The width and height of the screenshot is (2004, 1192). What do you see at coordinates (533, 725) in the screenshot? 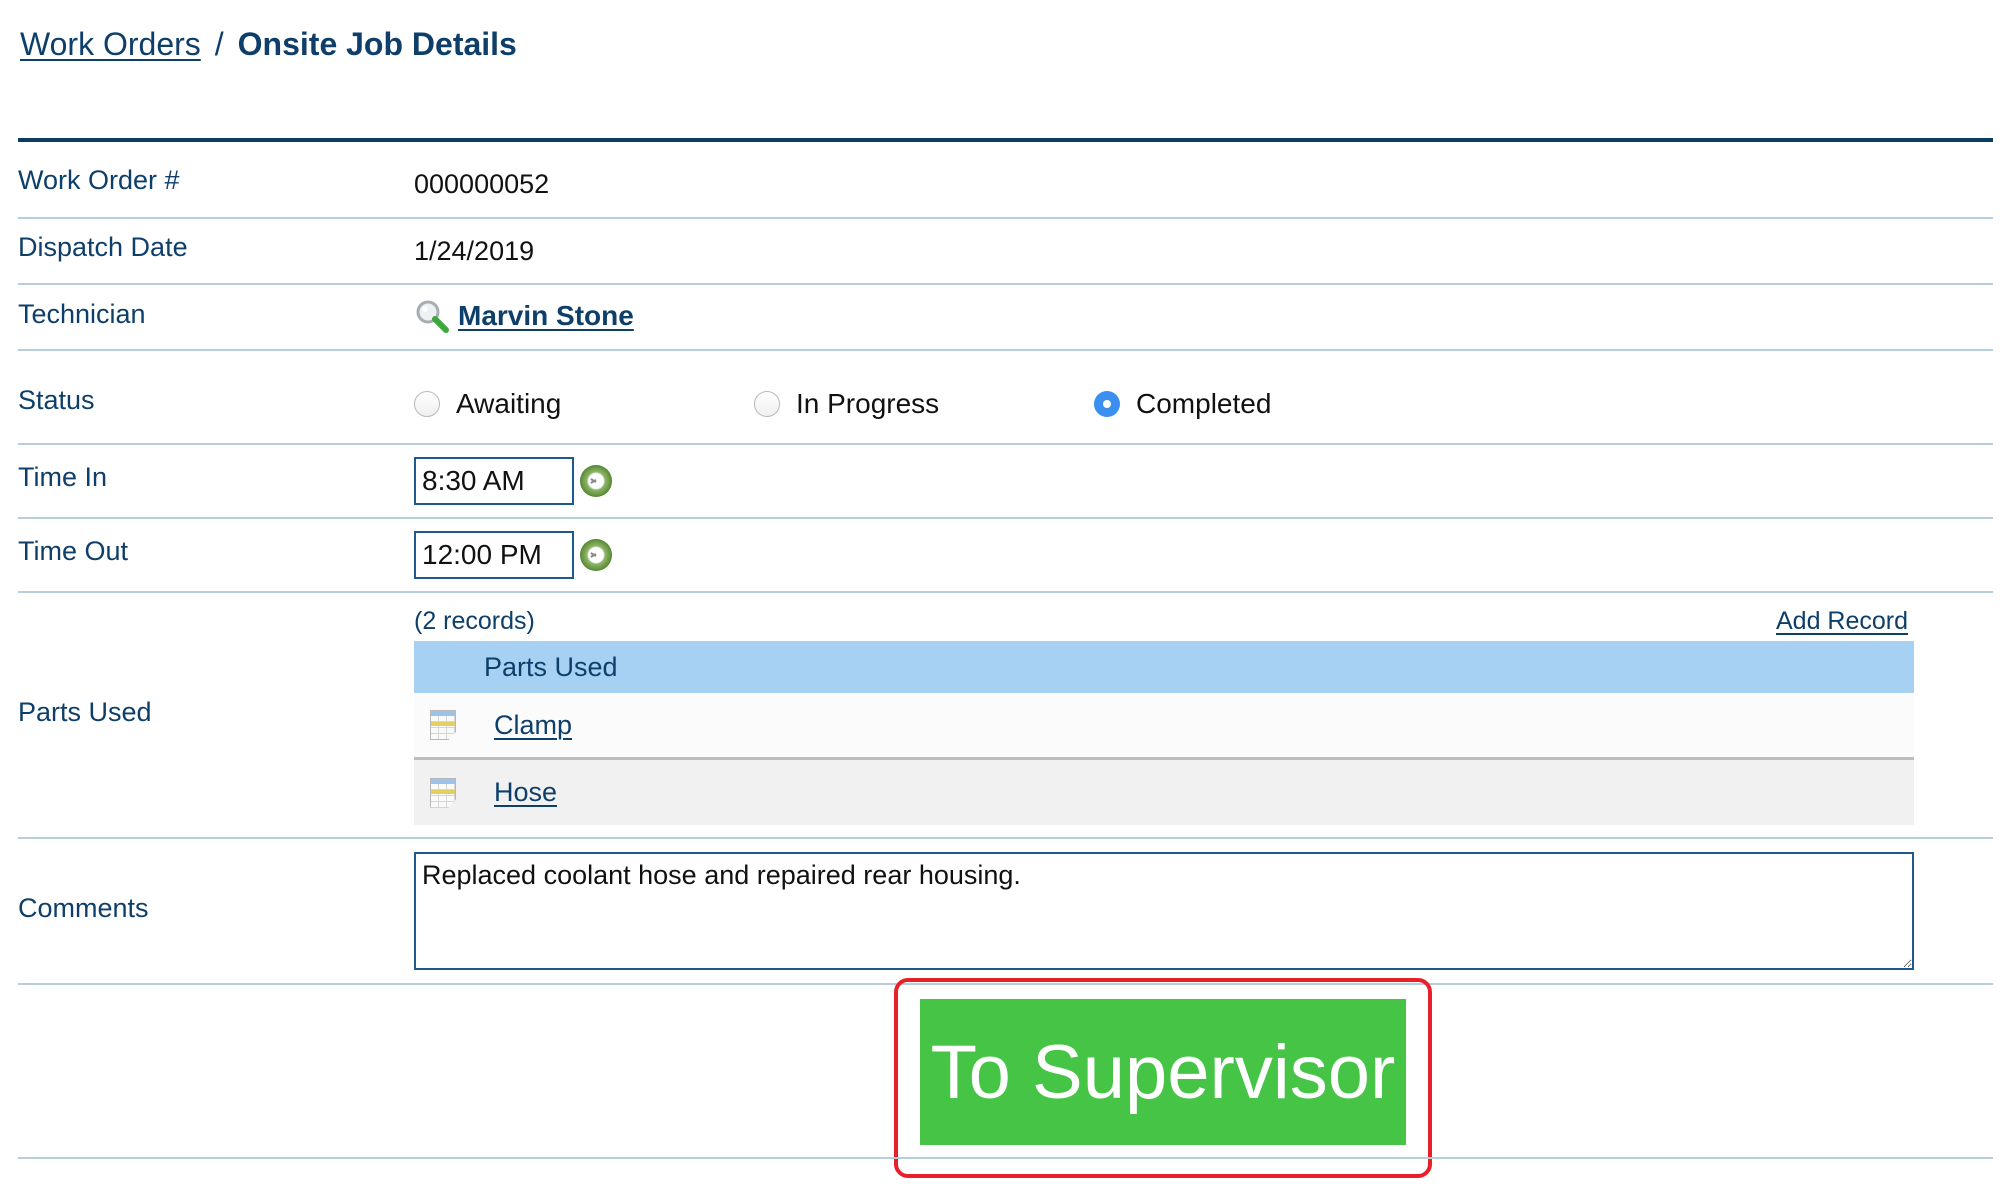
I see `part-link-clamp: Clamp` at bounding box center [533, 725].